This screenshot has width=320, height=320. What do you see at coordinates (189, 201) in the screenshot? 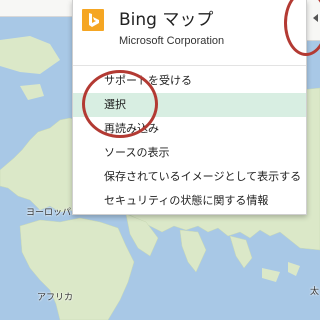
I see `menu-item-security-info: セキュリティの状態に関する情報` at bounding box center [189, 201].